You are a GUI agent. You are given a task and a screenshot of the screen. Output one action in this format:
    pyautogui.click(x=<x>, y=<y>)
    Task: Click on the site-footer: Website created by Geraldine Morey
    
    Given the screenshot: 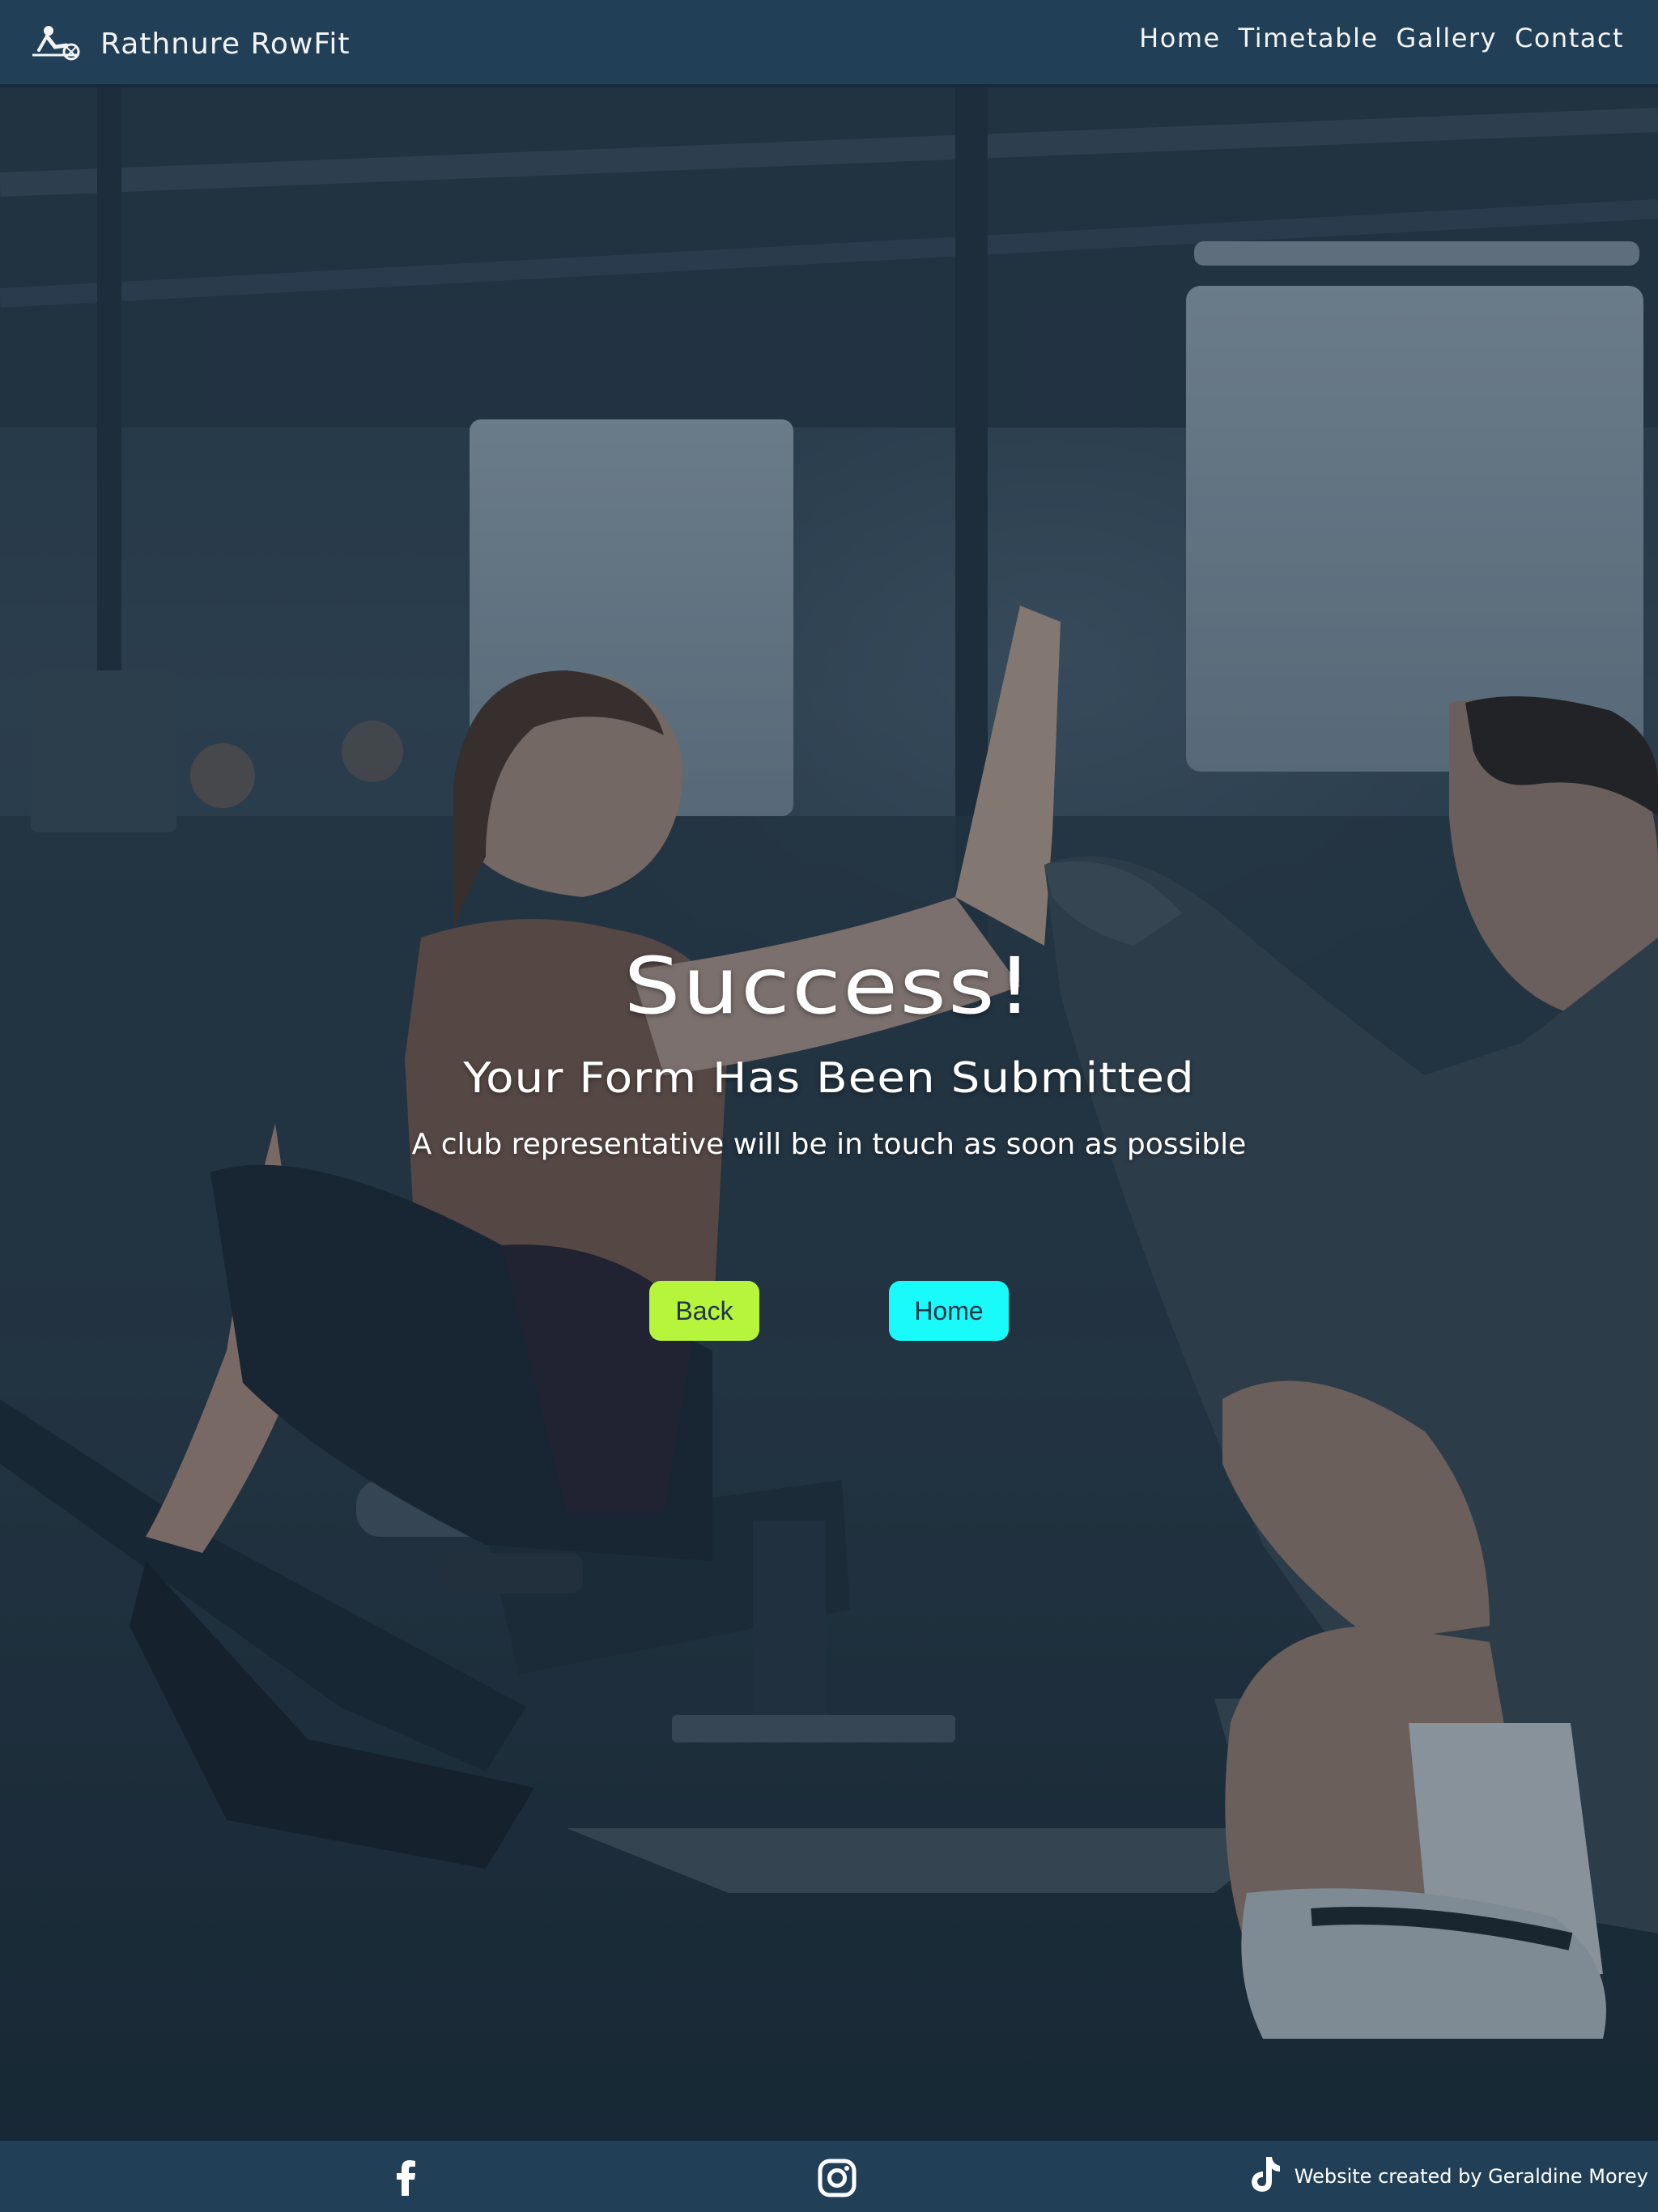 What is the action you would take?
    pyautogui.click(x=829, y=2177)
    